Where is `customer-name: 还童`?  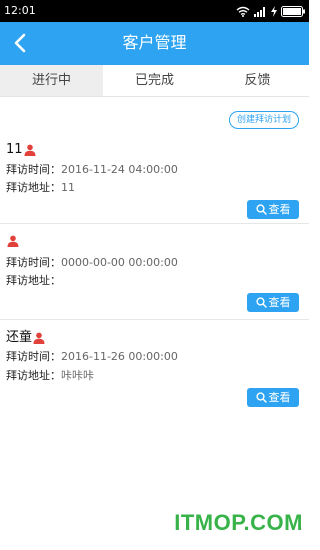
customer-name: 还童 is located at coordinates (25, 338).